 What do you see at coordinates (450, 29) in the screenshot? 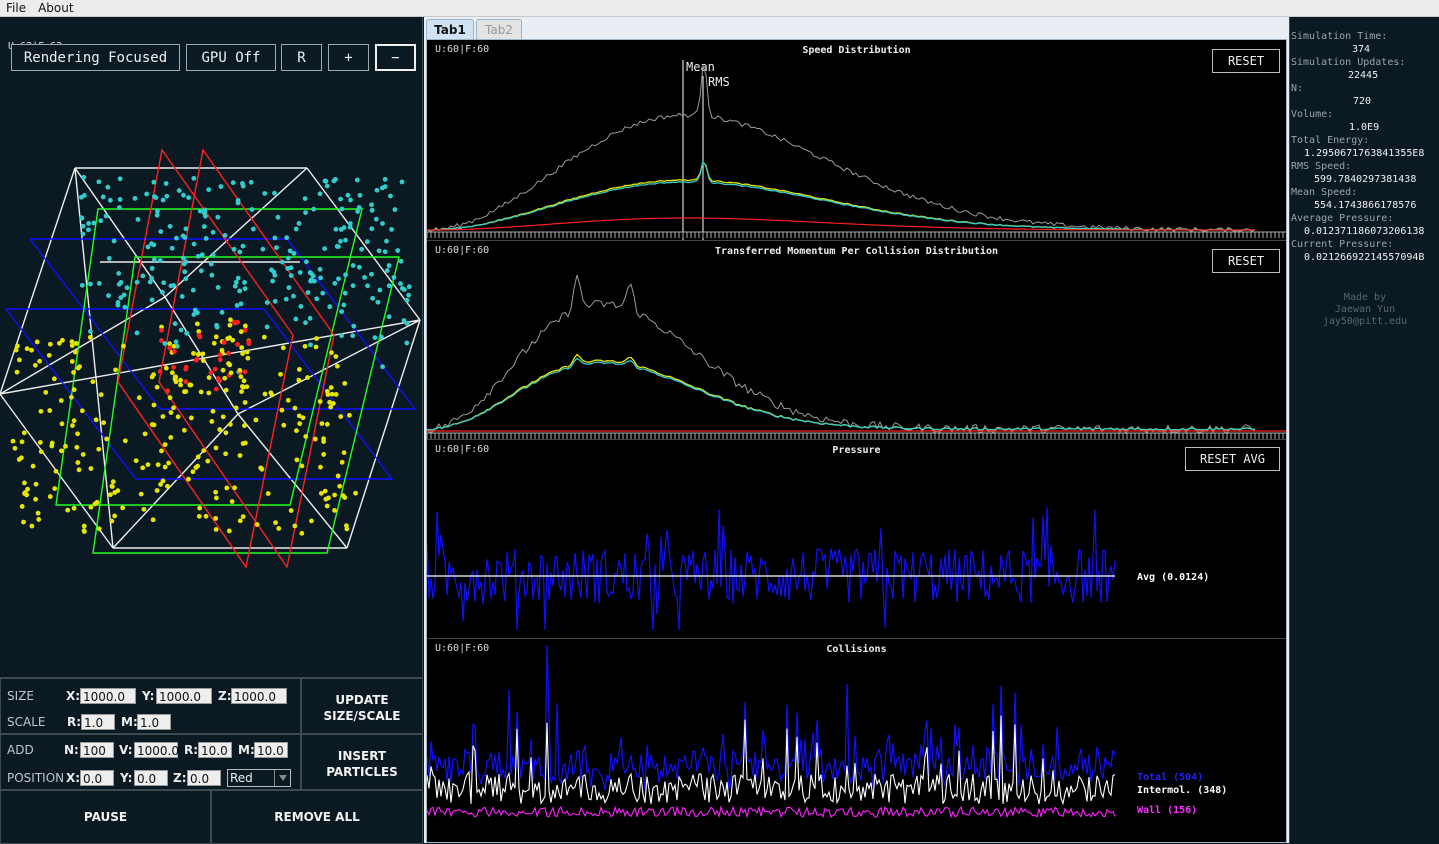
I see `tab-1: Tab1` at bounding box center [450, 29].